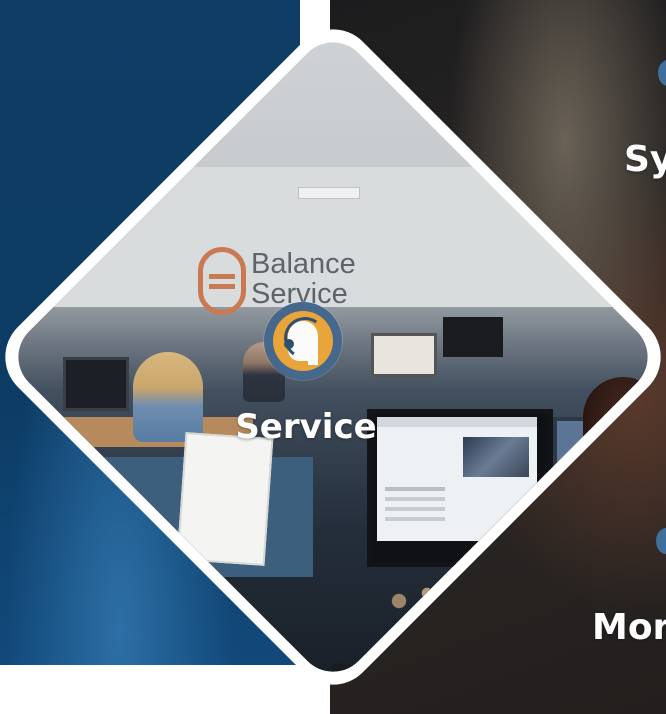 The height and width of the screenshot is (714, 666). What do you see at coordinates (305, 338) in the screenshot?
I see `headset-icon` at bounding box center [305, 338].